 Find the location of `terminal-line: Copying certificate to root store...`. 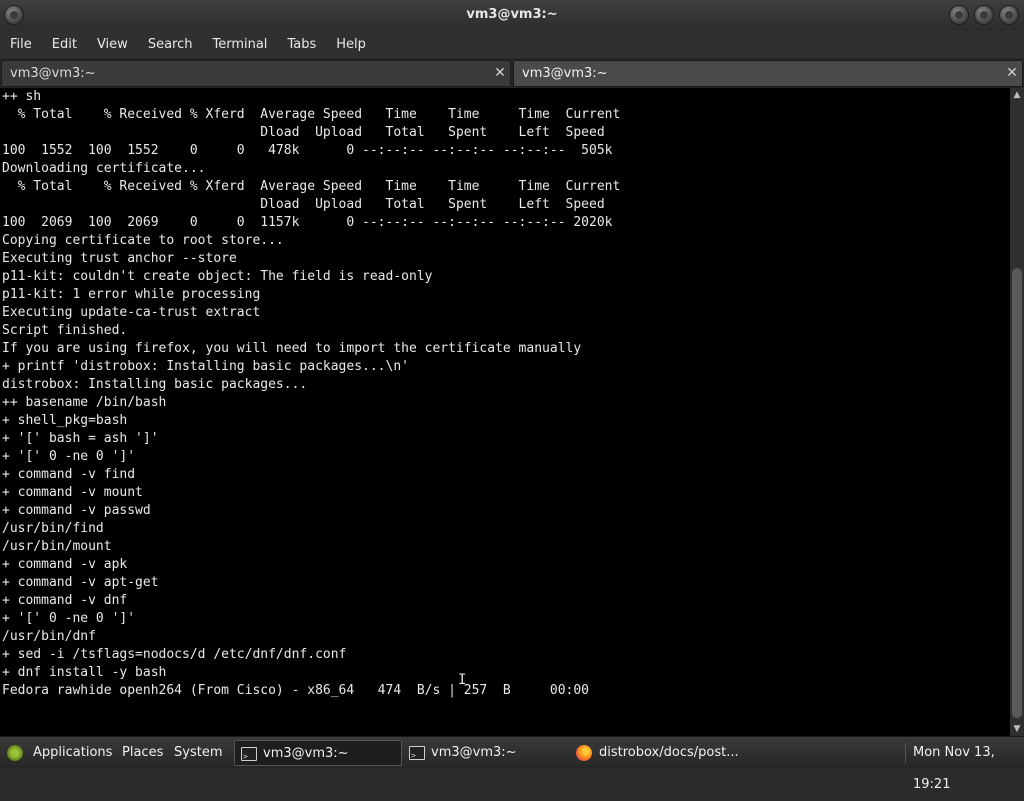

terminal-line: Copying certificate to root store... is located at coordinates (143, 240).